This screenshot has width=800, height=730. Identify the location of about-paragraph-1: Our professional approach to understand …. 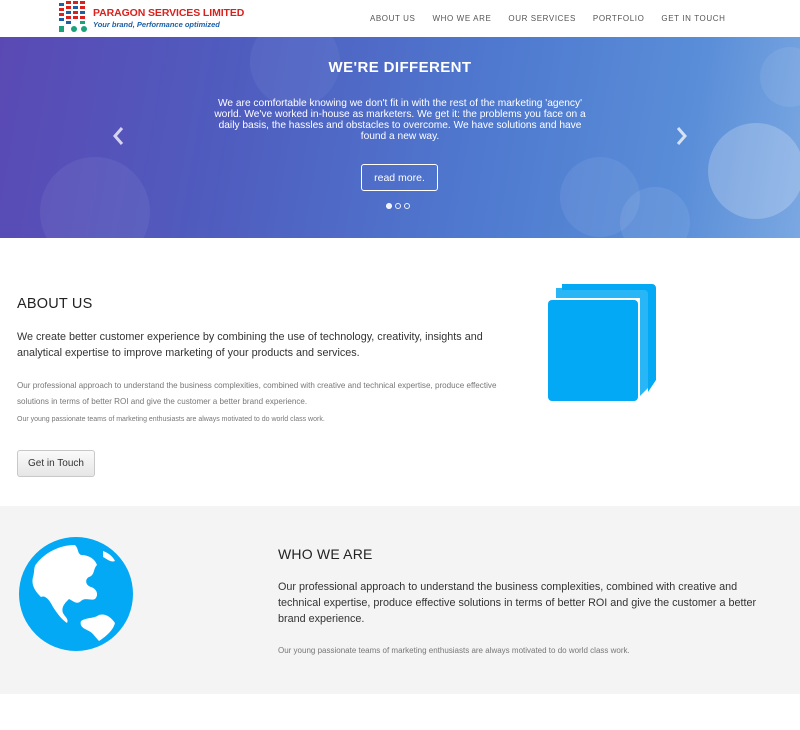
(257, 393).